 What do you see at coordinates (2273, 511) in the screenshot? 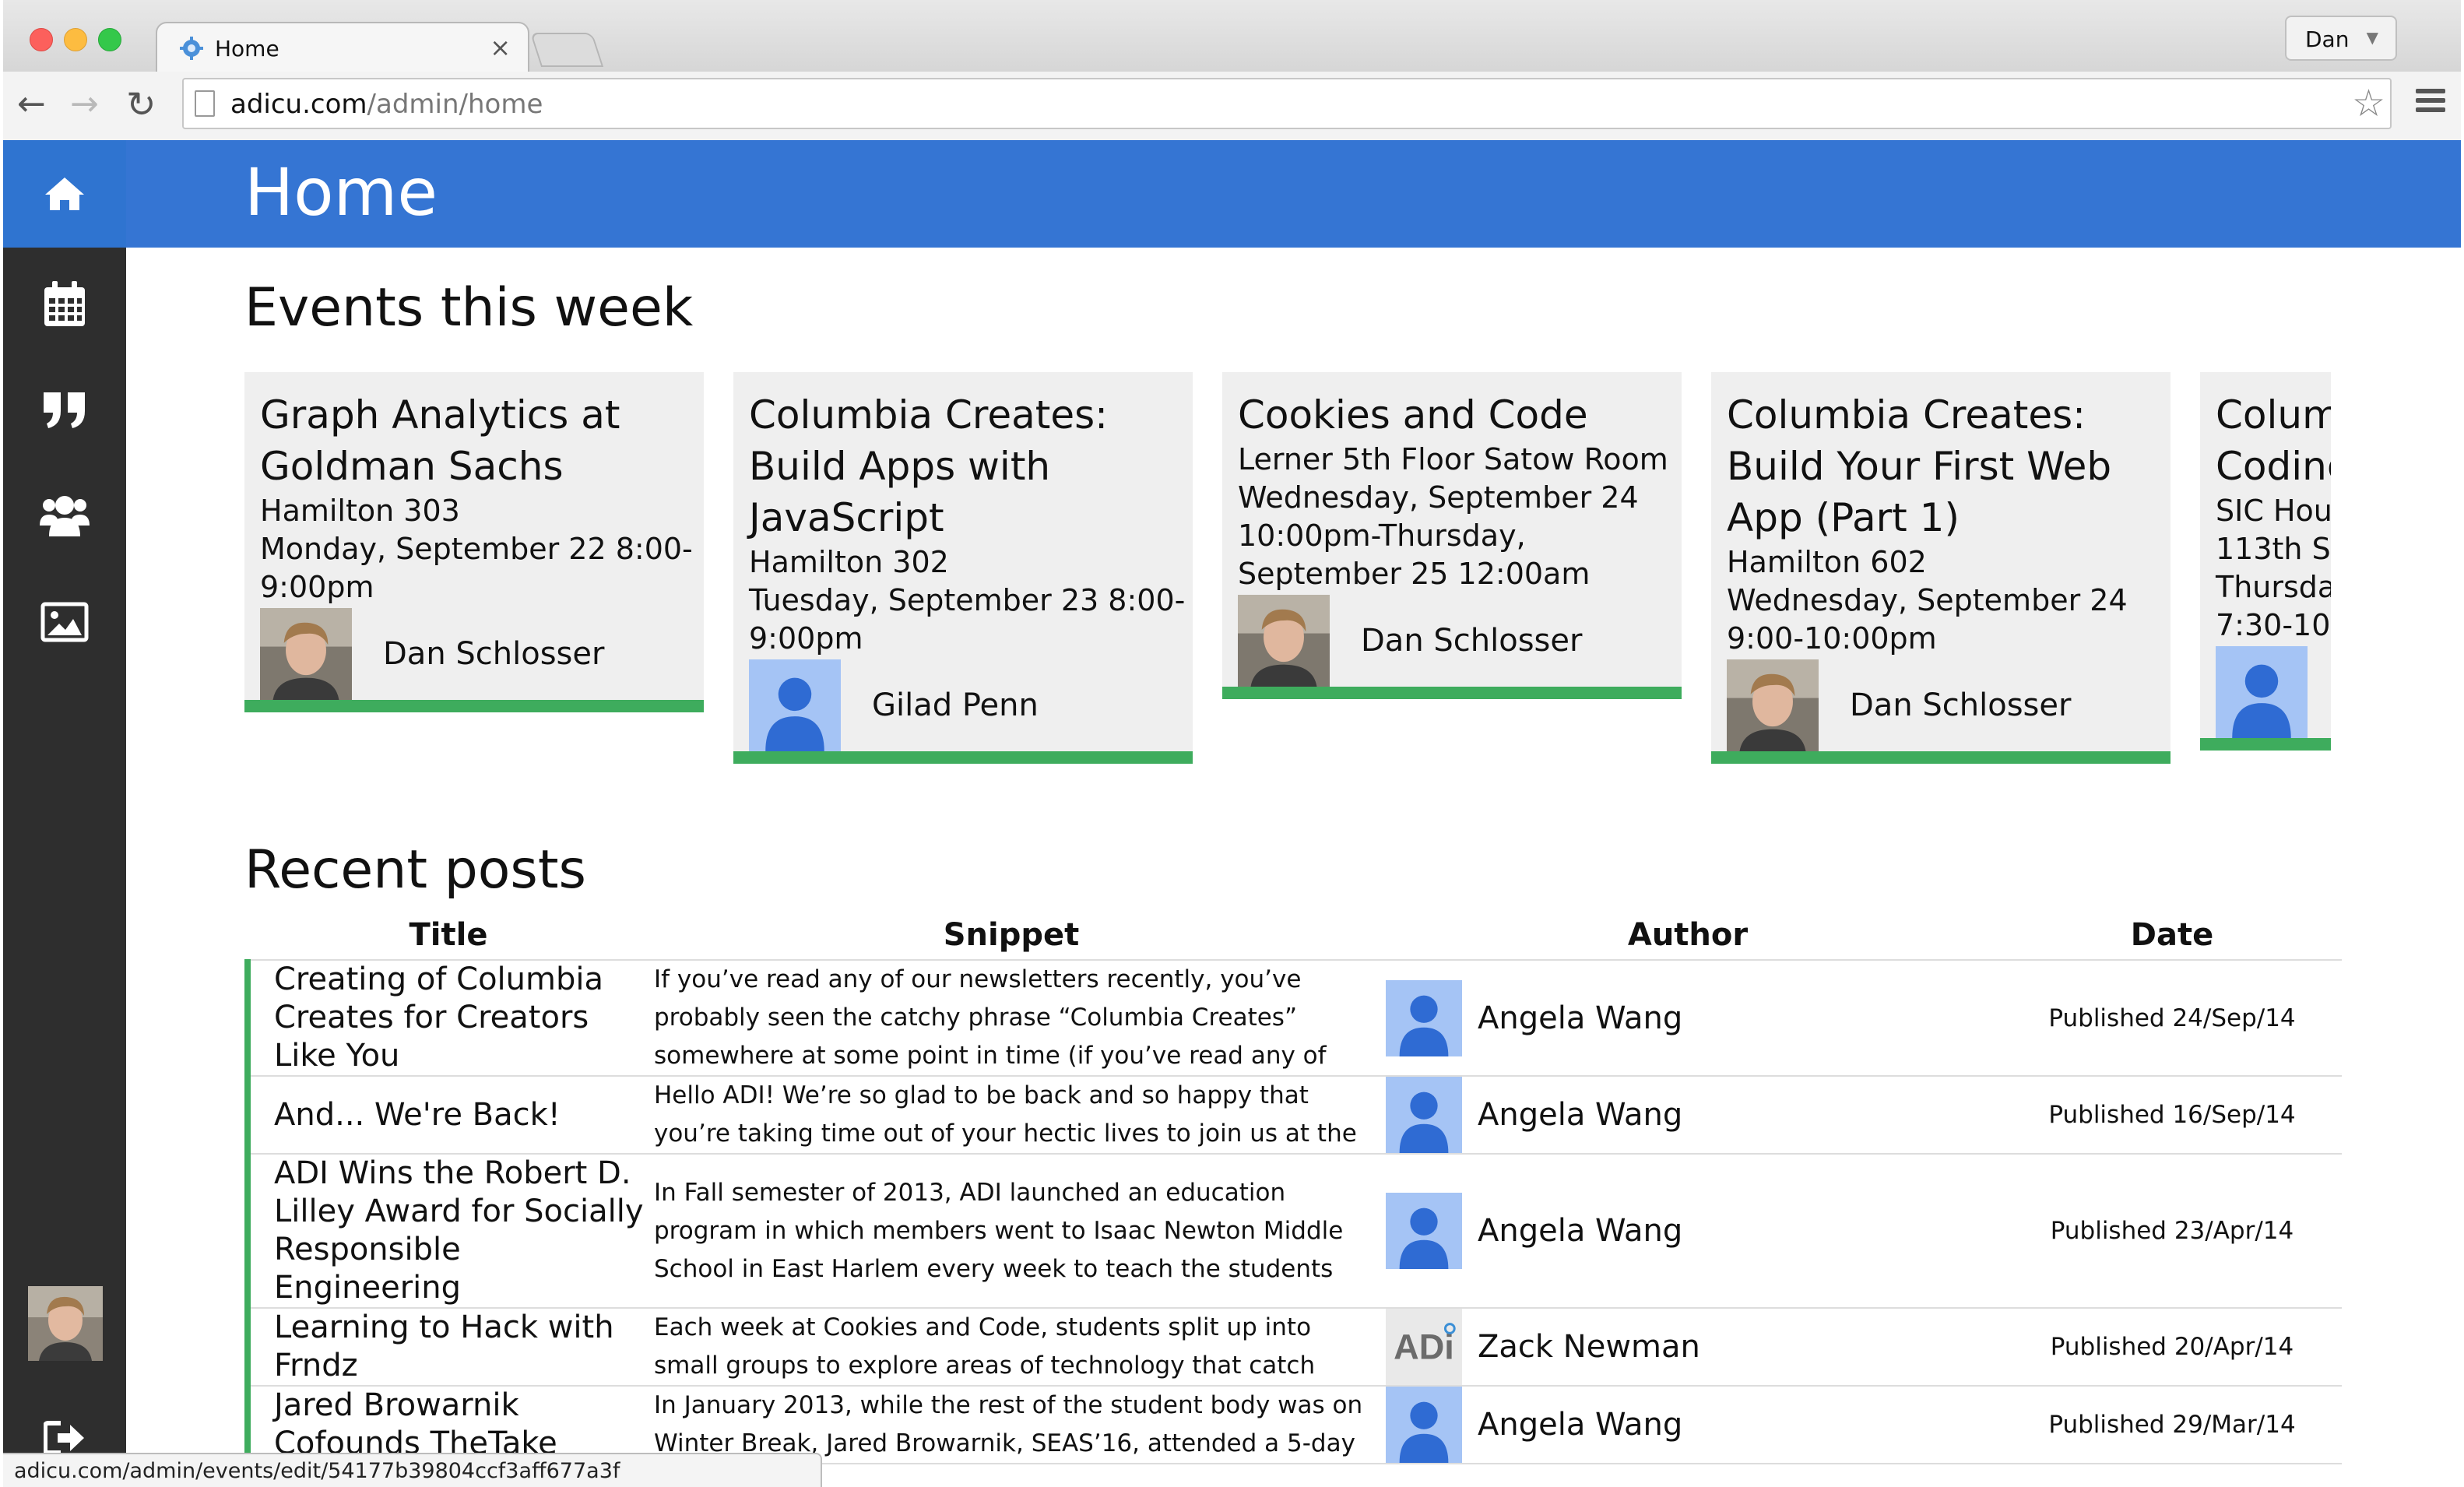
I see `event-detail-line: SIC House` at bounding box center [2273, 511].